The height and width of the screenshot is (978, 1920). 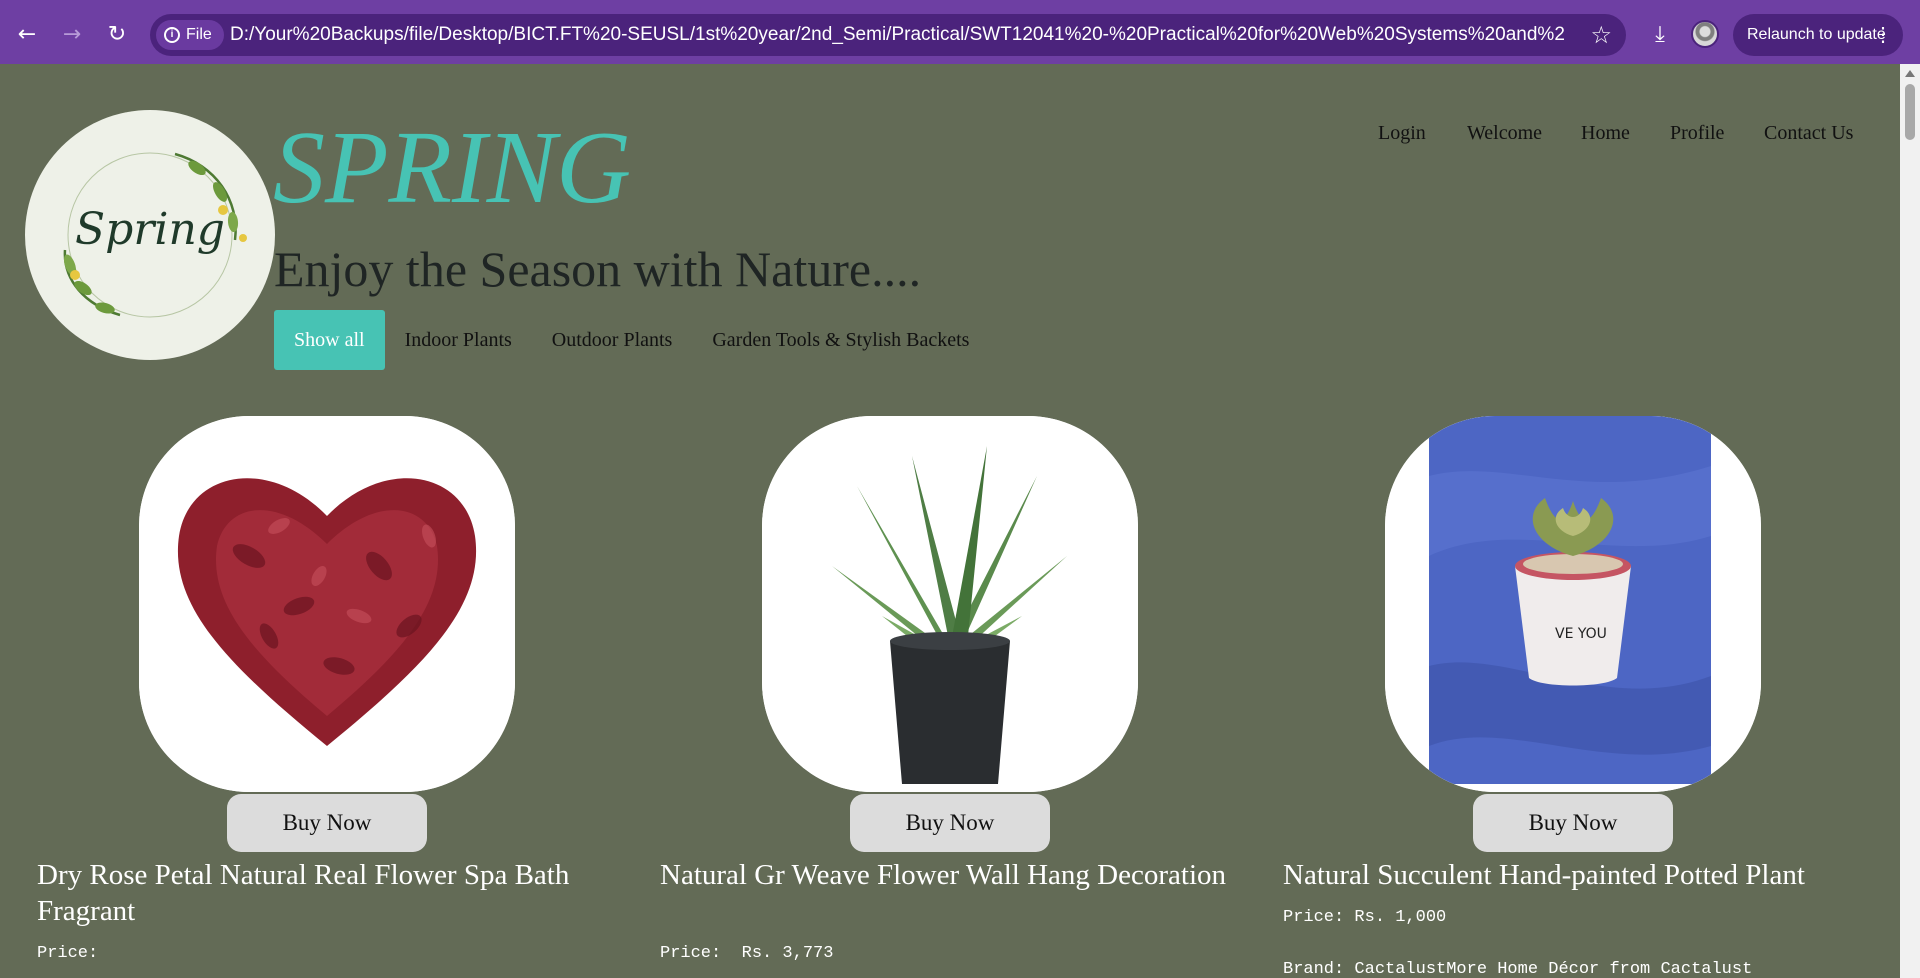 I want to click on product-price-value: Rs. 3,773, so click(x=787, y=953).